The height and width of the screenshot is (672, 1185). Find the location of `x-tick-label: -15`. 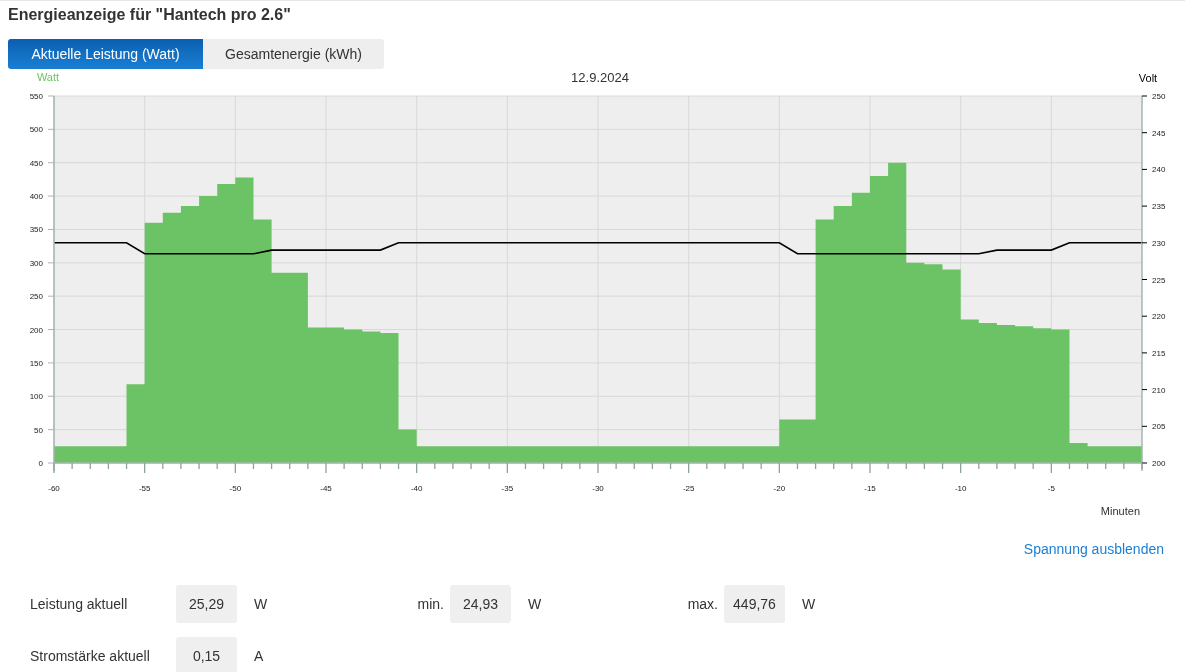

x-tick-label: -15 is located at coordinates (870, 488).